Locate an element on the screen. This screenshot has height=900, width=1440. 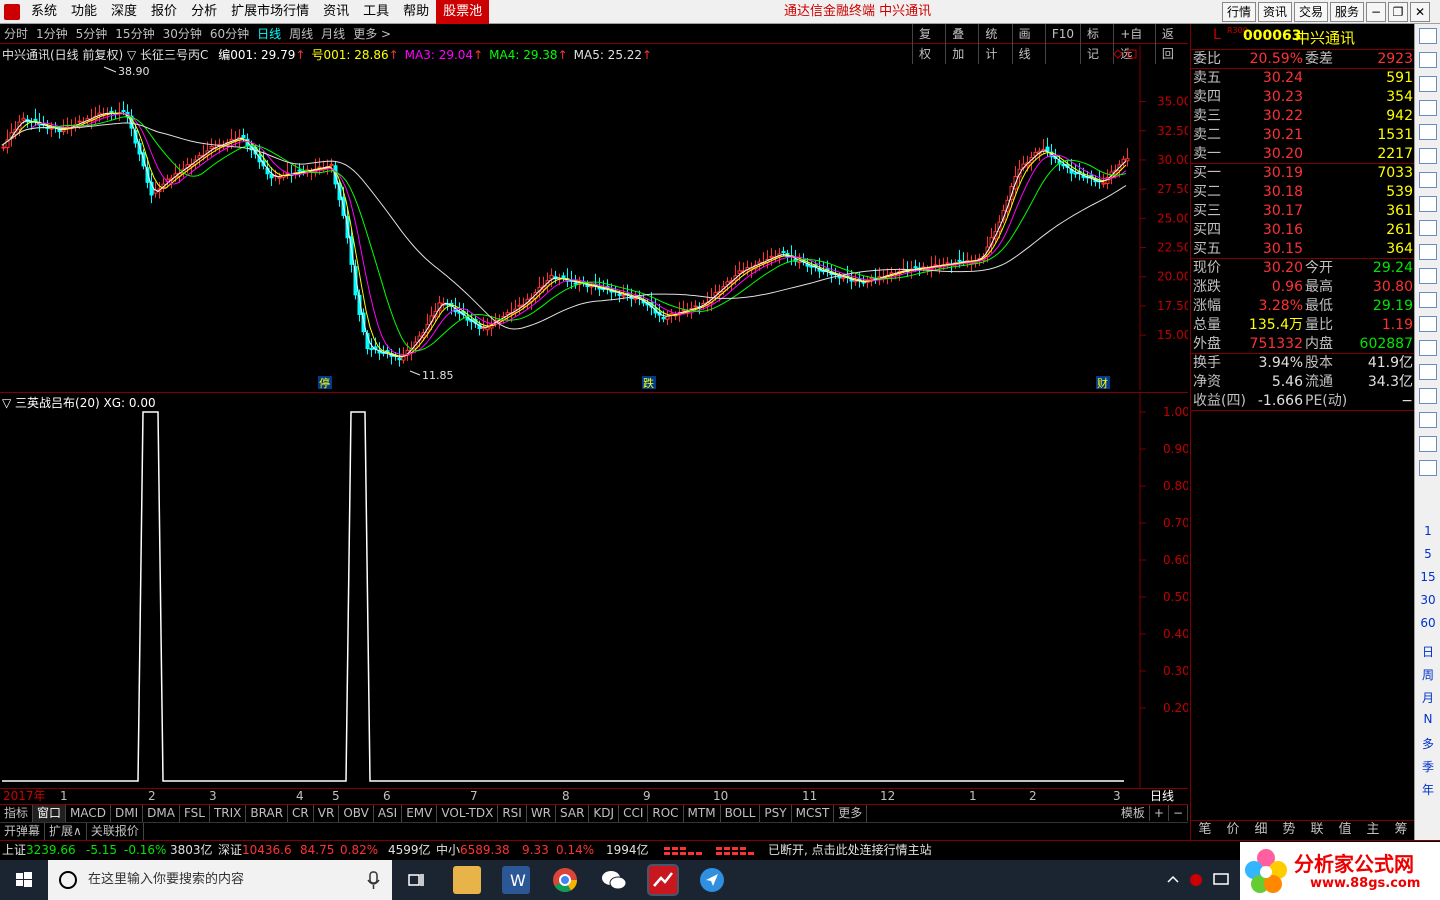
period-shortcut-5: 5 is located at coordinates (1427, 554).